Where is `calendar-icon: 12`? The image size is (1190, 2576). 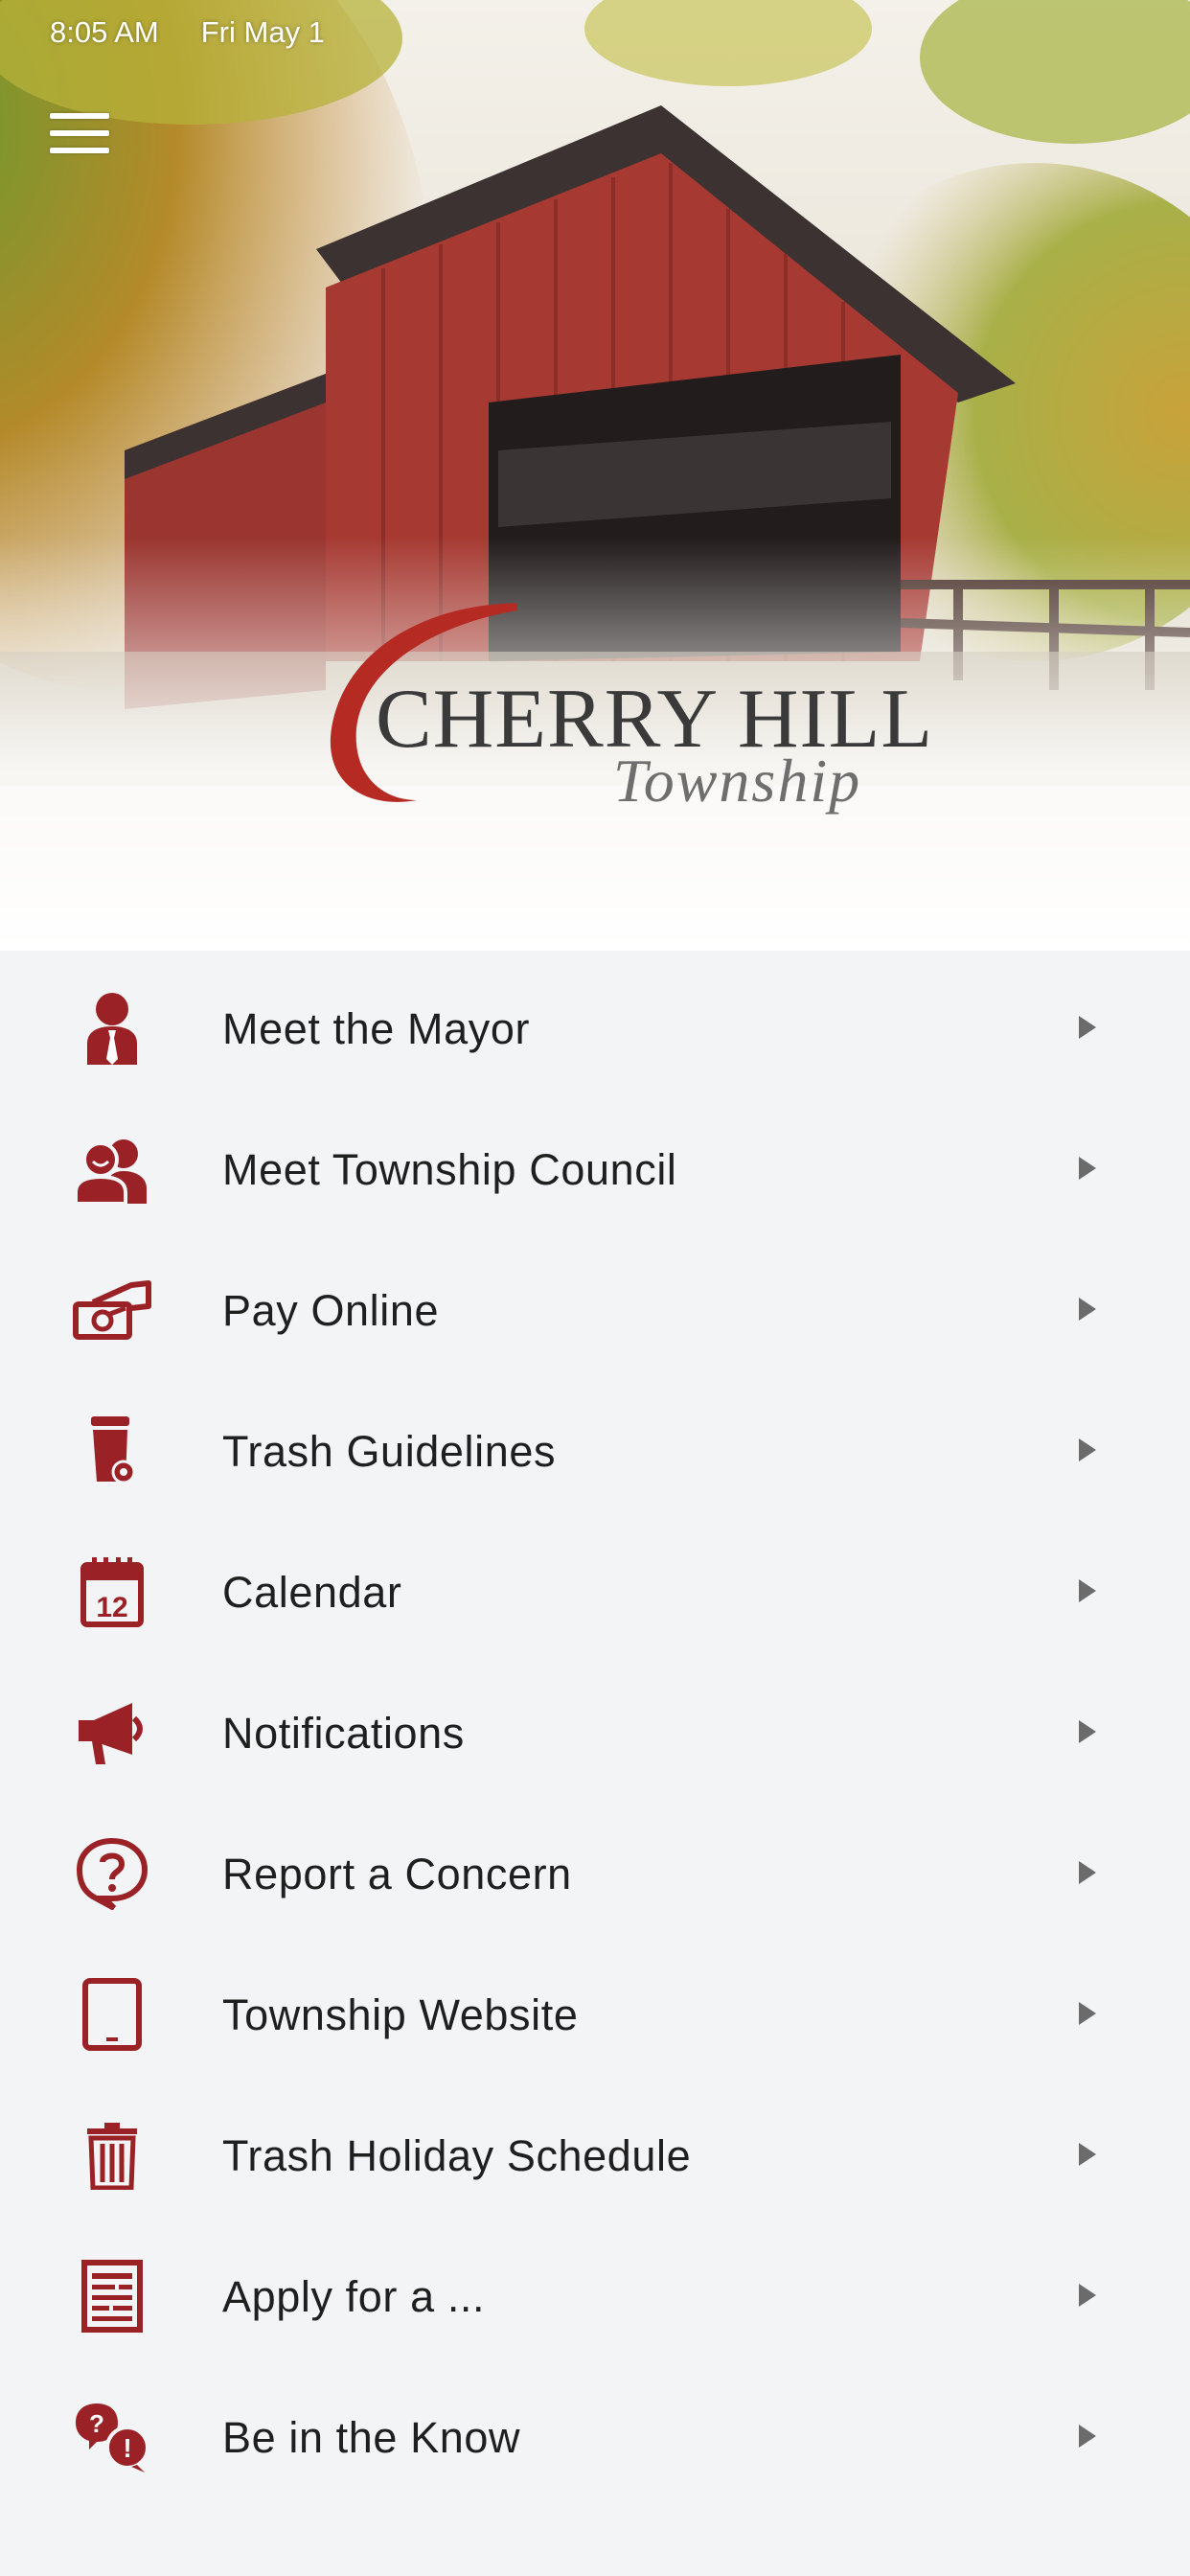
calendar-icon: 12 is located at coordinates (112, 1591).